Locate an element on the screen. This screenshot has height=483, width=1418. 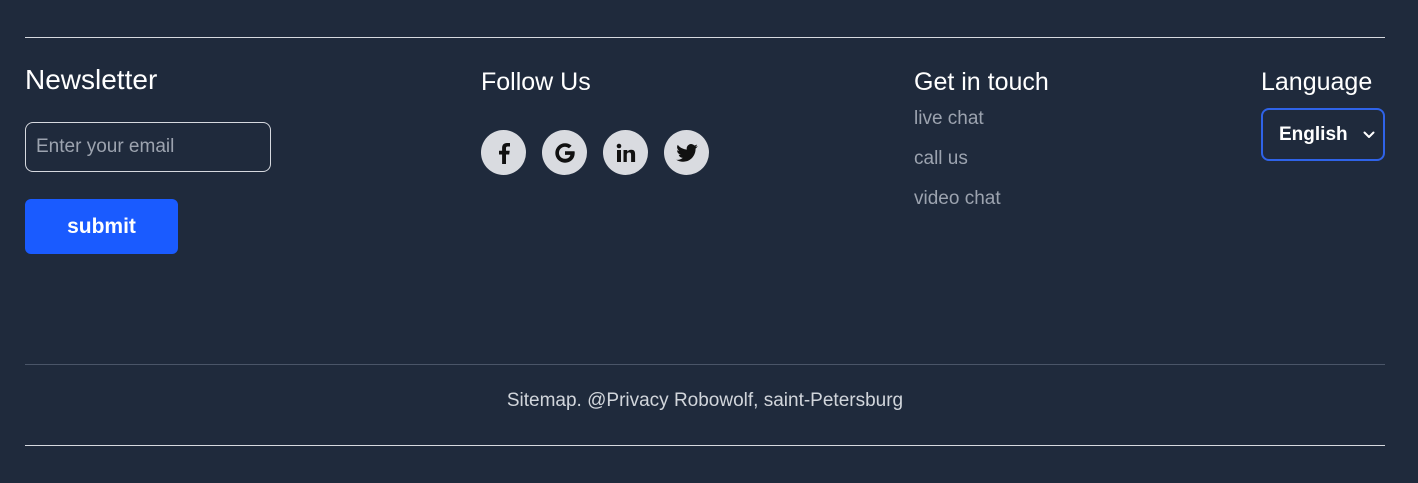
live-chat-link: live chat is located at coordinates (957, 128).